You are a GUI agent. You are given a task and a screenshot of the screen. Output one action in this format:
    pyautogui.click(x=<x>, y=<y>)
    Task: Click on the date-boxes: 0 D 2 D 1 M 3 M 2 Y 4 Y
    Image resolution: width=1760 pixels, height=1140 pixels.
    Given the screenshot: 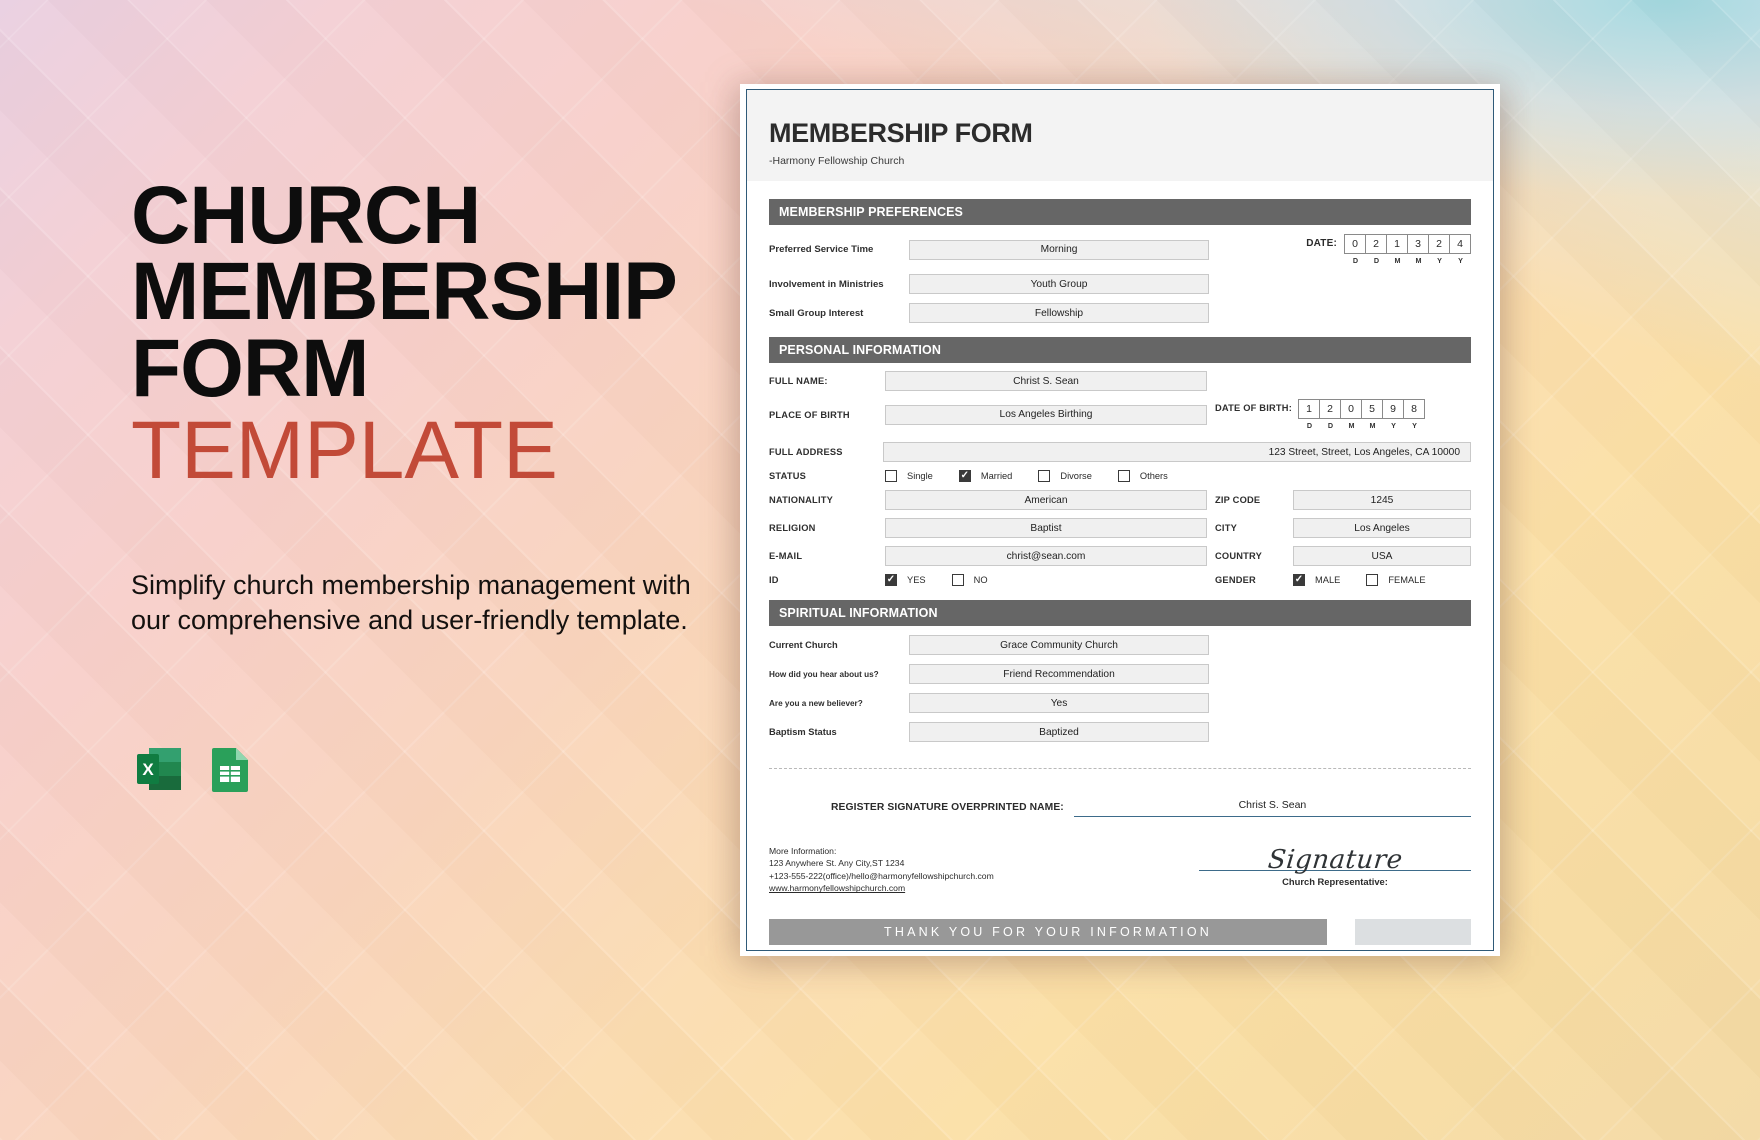 What is the action you would take?
    pyautogui.click(x=1407, y=249)
    